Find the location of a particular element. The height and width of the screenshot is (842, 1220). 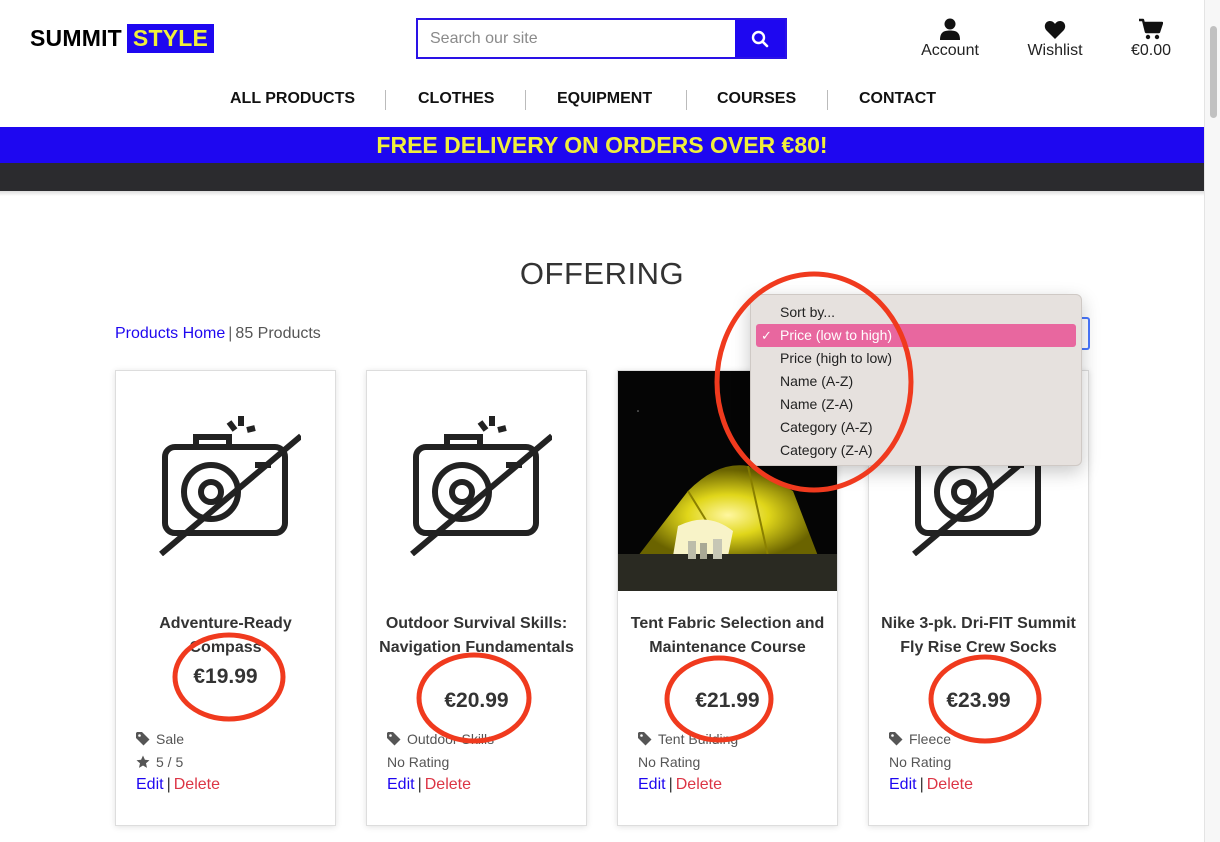

category-label: Sale is located at coordinates (170, 739).